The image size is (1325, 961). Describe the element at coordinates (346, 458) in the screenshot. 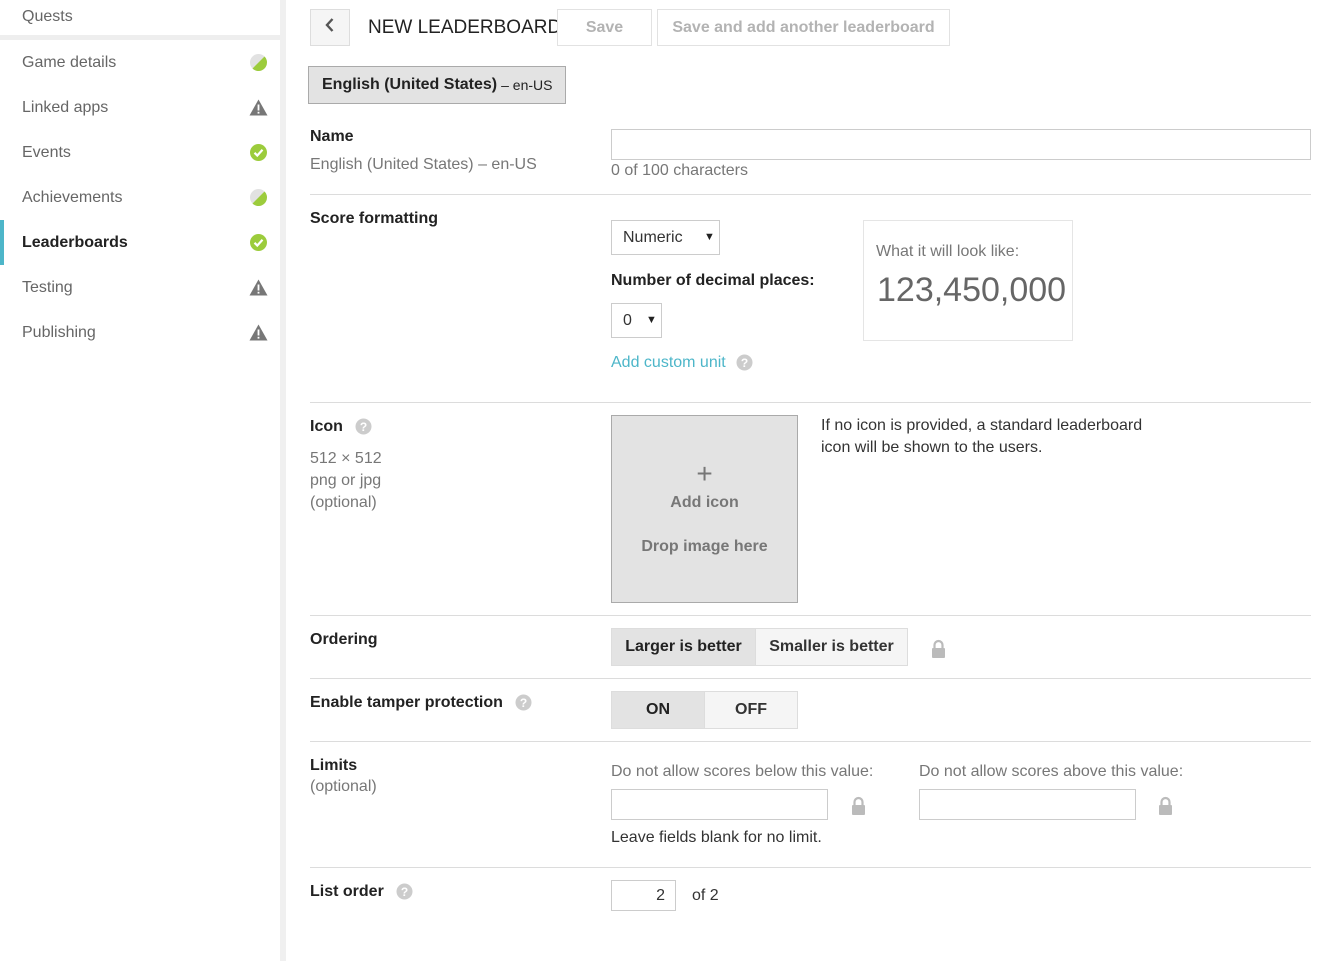

I see `icon-size: 512 × 512` at that location.